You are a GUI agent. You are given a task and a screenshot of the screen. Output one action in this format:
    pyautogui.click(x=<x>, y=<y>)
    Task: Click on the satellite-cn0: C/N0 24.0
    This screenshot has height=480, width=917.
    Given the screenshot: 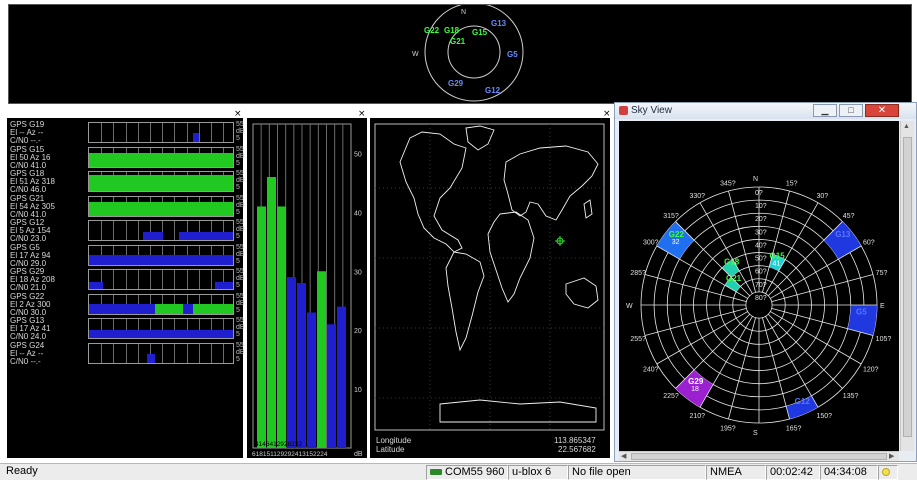 What is the action you would take?
    pyautogui.click(x=28, y=336)
    